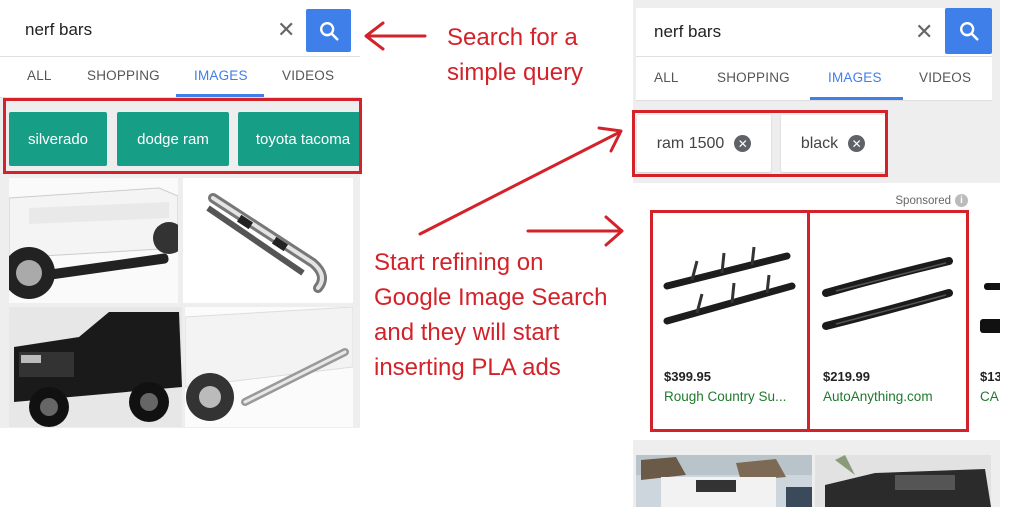  What do you see at coordinates (93, 240) in the screenshot?
I see `image-result-white-truck-side` at bounding box center [93, 240].